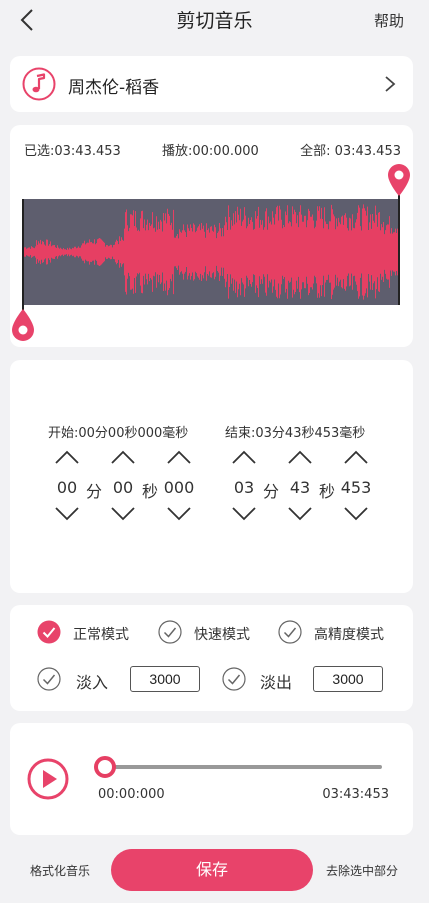 The height and width of the screenshot is (903, 429). I want to click on end-ms-down-icon, so click(356, 514).